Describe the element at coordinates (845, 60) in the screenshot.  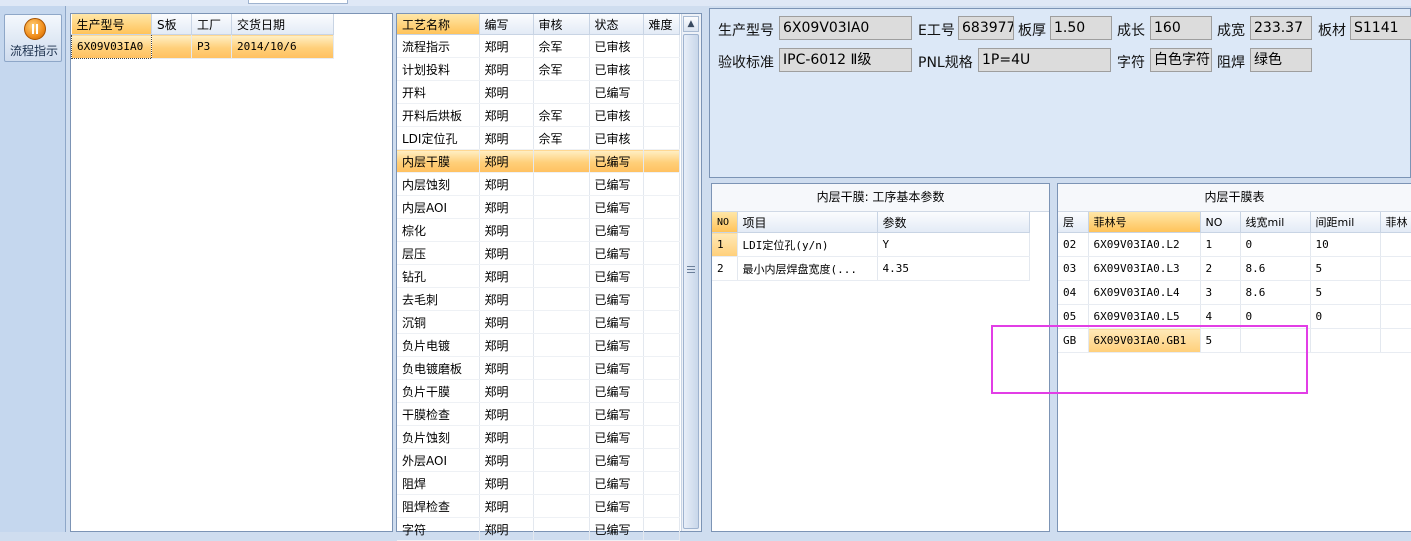
I see `standard-field: IPC-6012 Ⅱ级` at that location.